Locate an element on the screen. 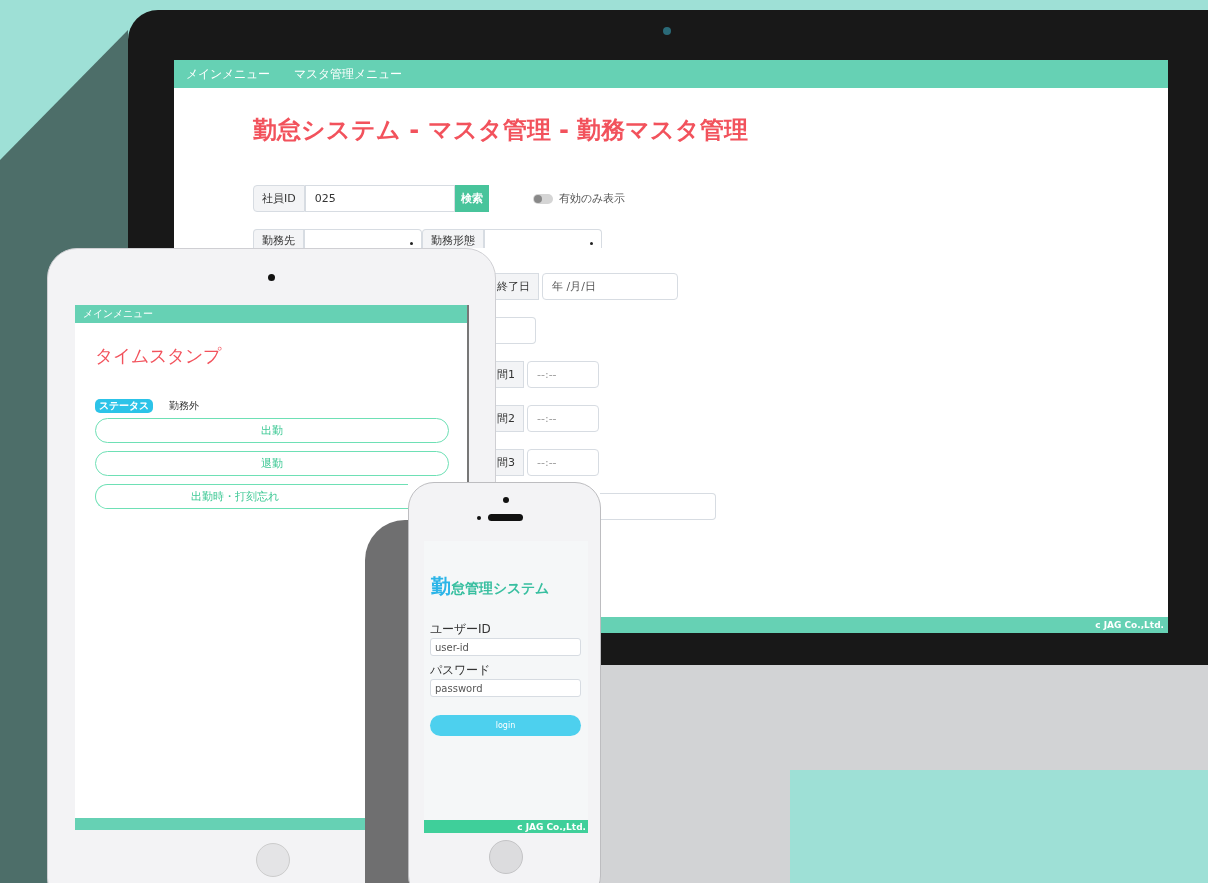 The image size is (1208, 883). input-field: password is located at coordinates (505, 688).